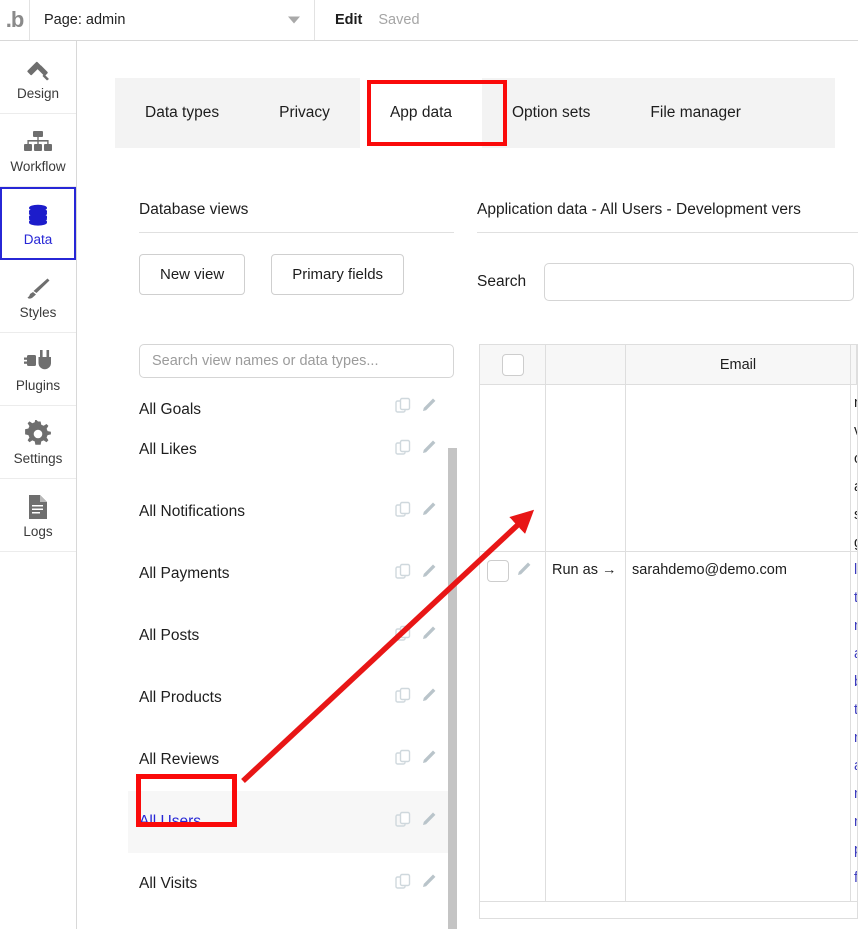  Describe the element at coordinates (420, 113) in the screenshot. I see `tab-app-data: App data` at that location.